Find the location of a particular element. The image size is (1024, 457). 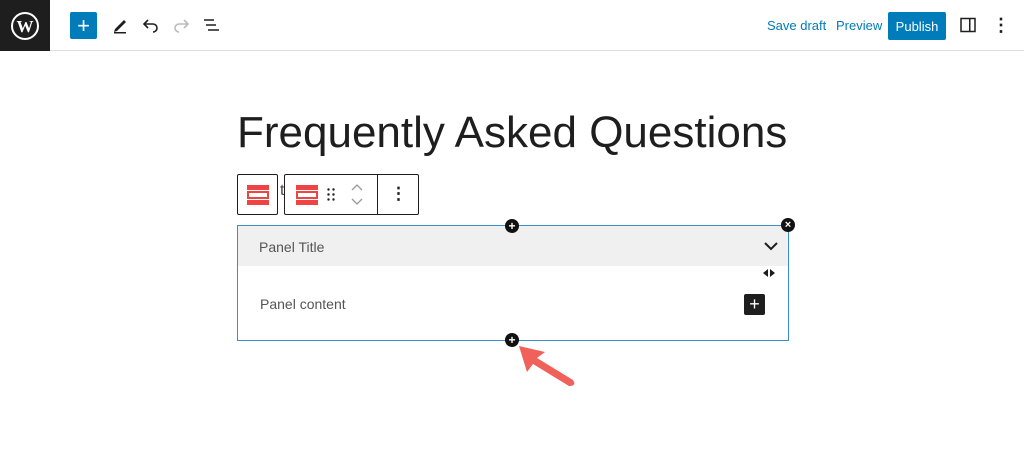

preview-button: Preview is located at coordinates (859, 25).